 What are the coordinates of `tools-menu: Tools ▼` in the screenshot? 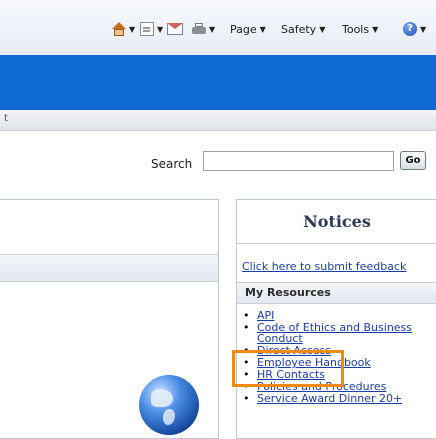 It's located at (360, 29).